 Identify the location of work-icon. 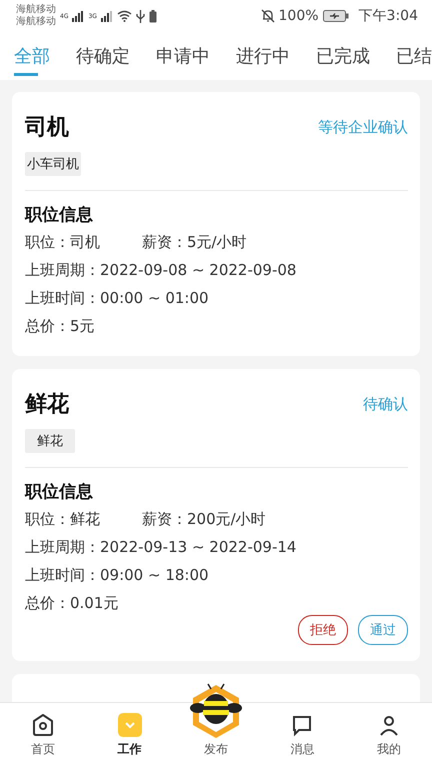
(130, 725).